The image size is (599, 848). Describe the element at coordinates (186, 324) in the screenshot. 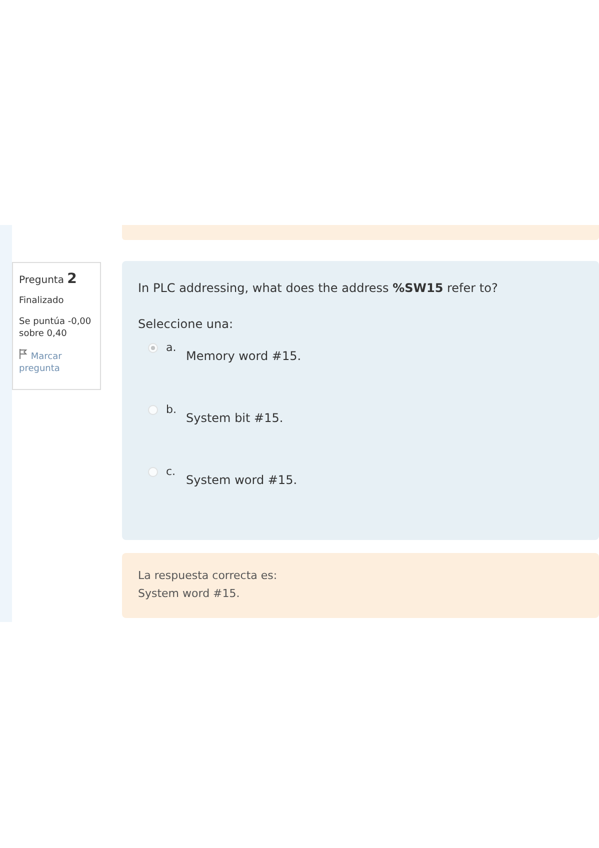

I see `prompt-text: Seleccione una:` at that location.